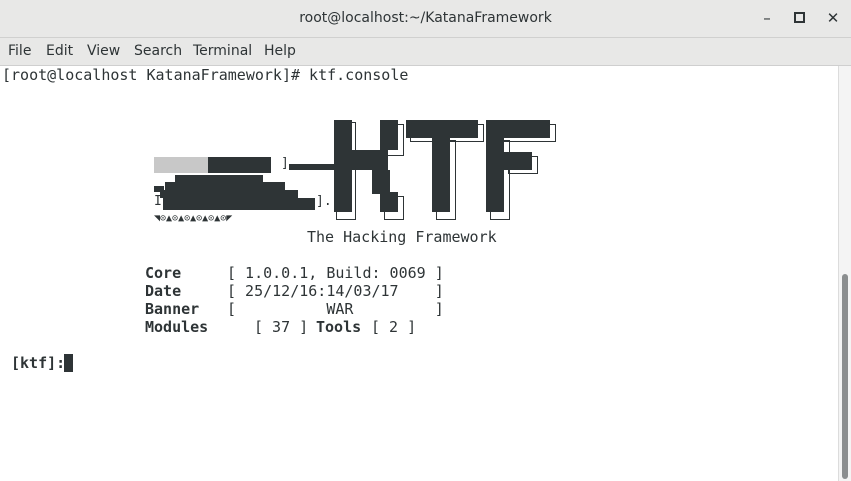 Image resolution: width=851 pixels, height=481 pixels. I want to click on tank-bracket-left: I, so click(158, 201).